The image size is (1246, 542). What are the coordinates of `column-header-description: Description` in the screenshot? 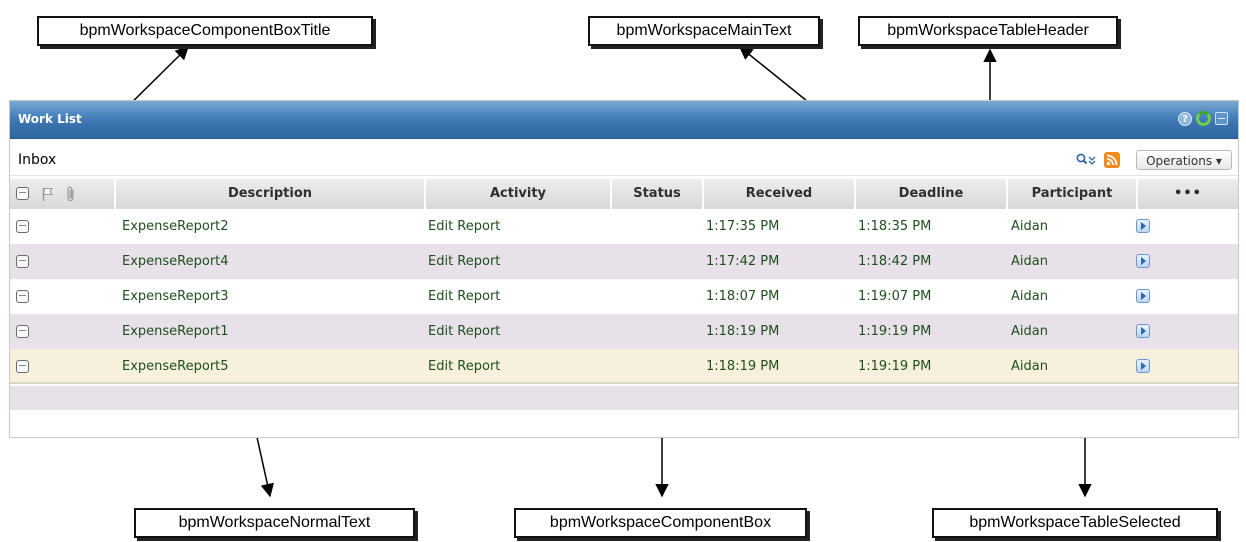 It's located at (271, 194).